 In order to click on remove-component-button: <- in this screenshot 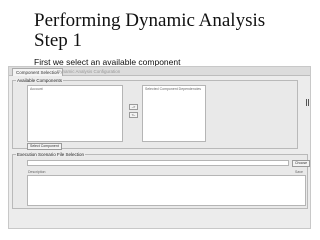, I will do `click(133, 115)`.